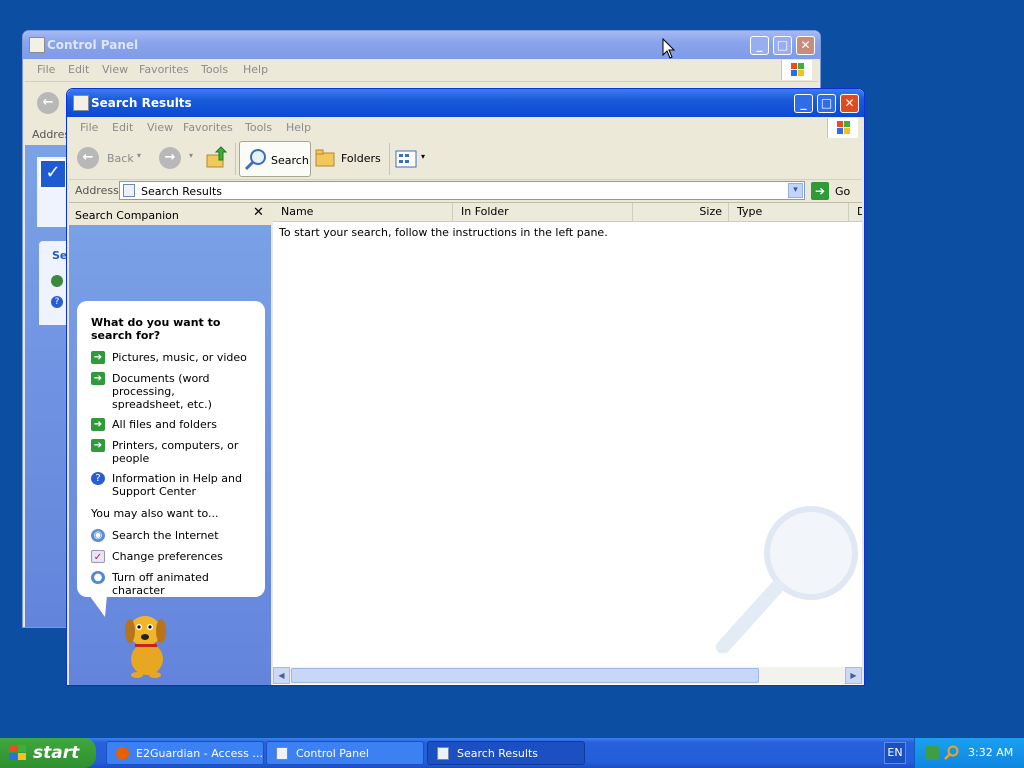 This screenshot has width=1024, height=768. I want to click on mouse-cursor-icon, so click(669, 48).